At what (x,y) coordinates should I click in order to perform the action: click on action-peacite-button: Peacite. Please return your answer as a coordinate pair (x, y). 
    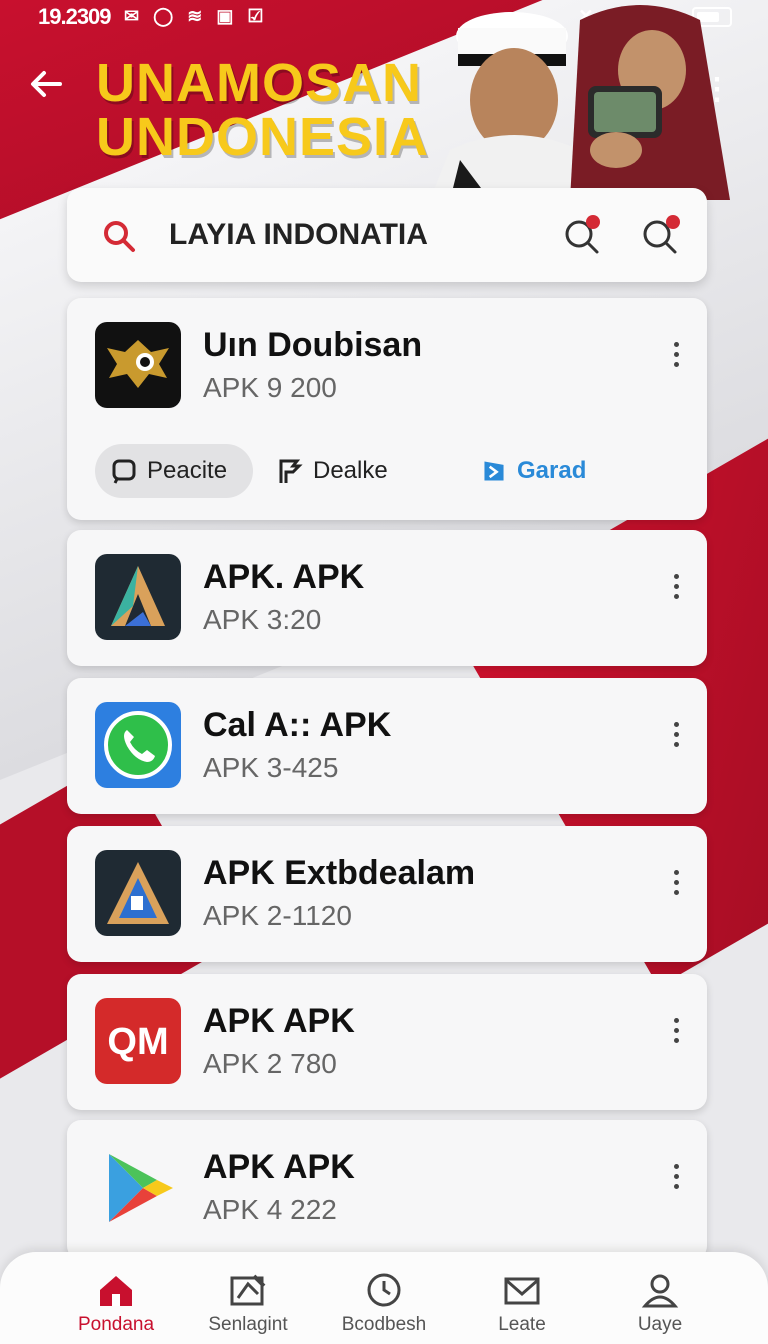
    Looking at the image, I should click on (174, 471).